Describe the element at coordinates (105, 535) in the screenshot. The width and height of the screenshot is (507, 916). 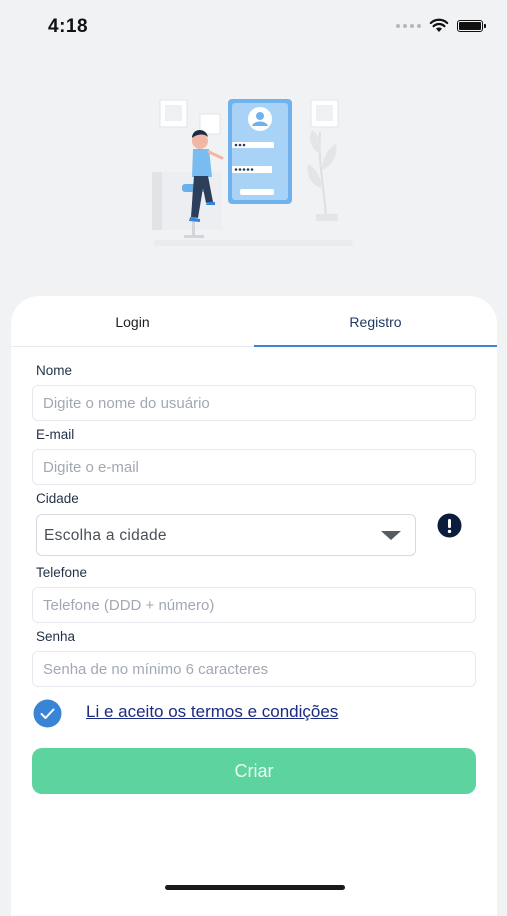
I see `city-select-value: Escolha a cidade` at that location.